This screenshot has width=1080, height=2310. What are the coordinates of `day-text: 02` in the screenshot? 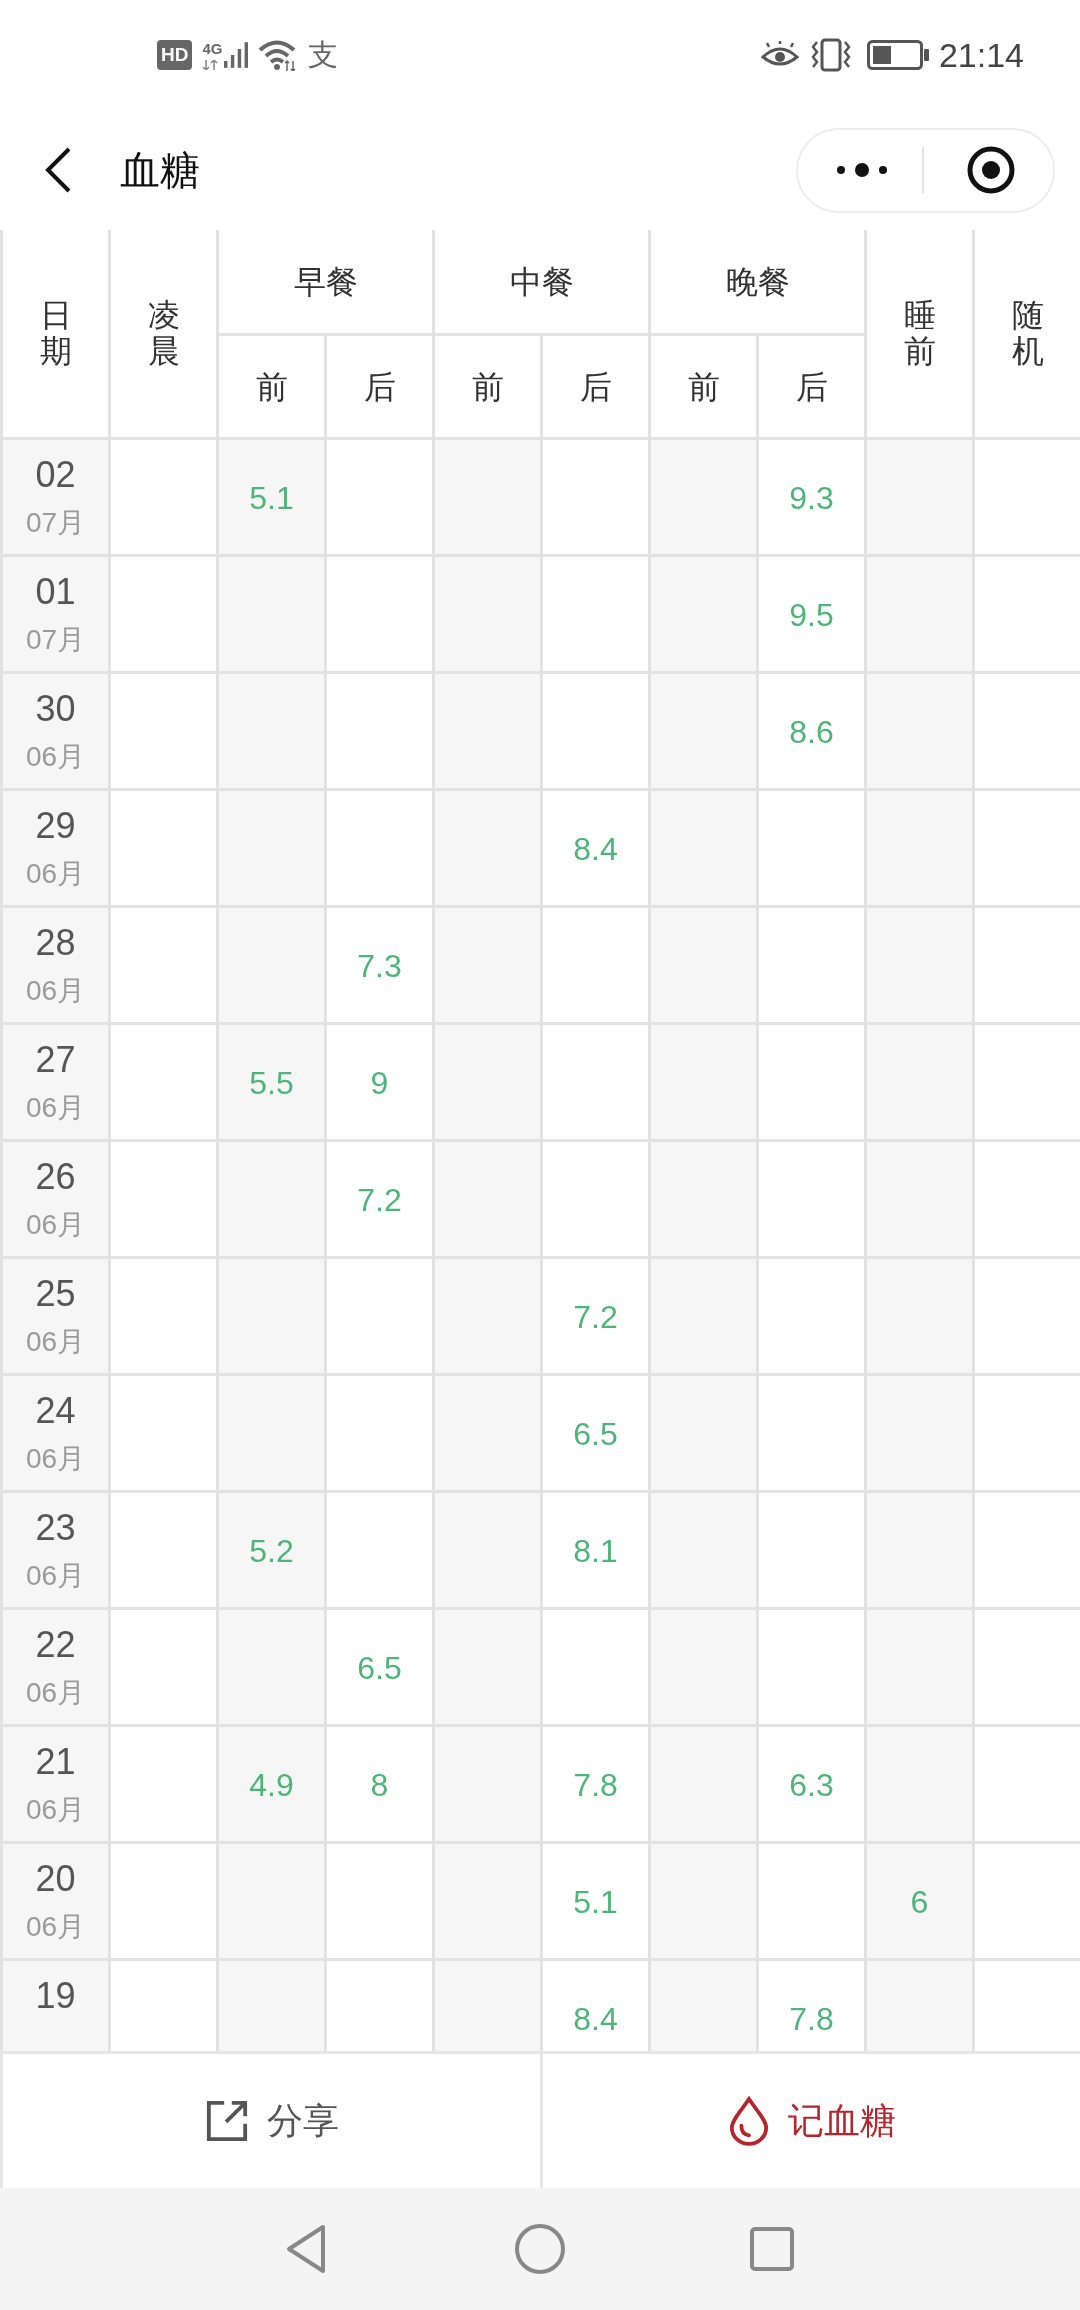 It's located at (55, 475).